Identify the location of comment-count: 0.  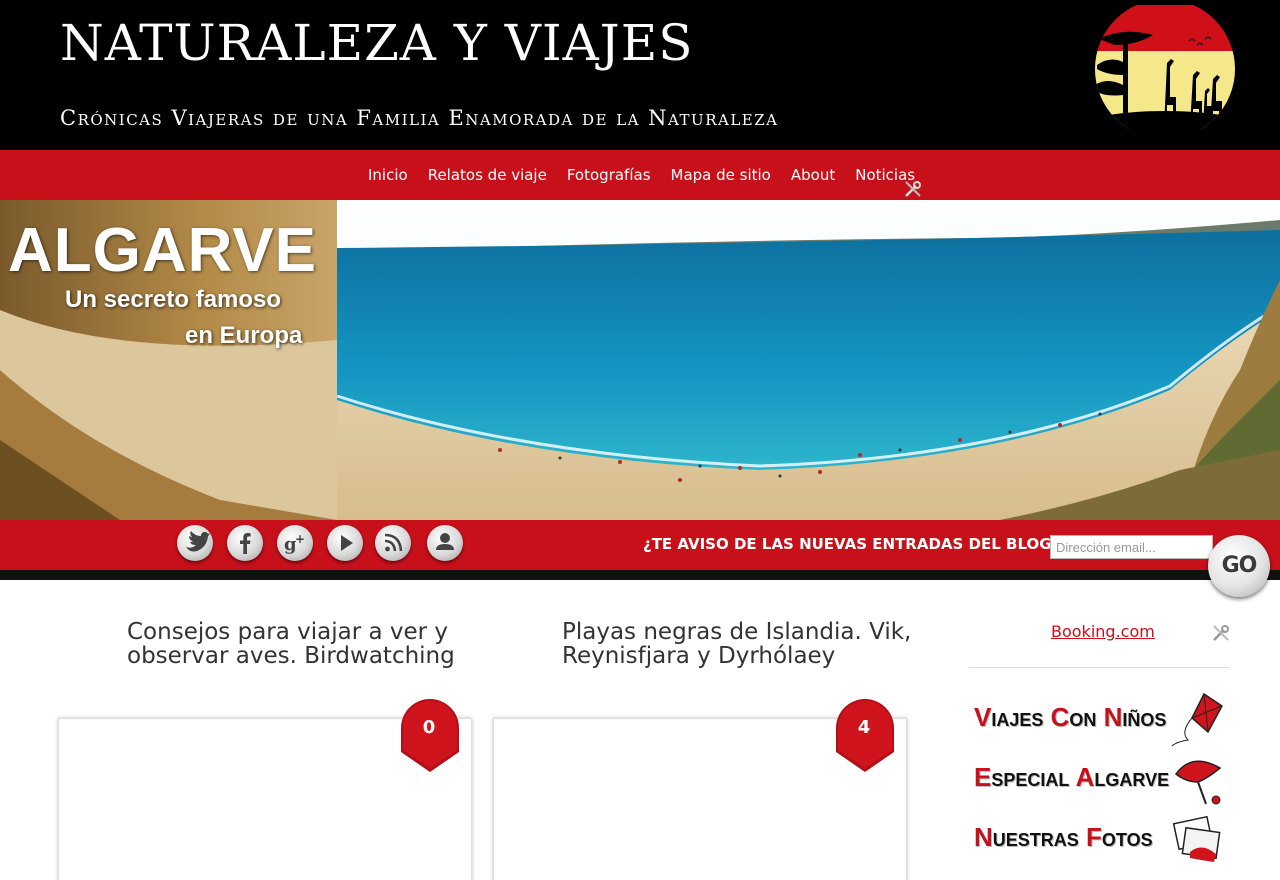
(429, 727).